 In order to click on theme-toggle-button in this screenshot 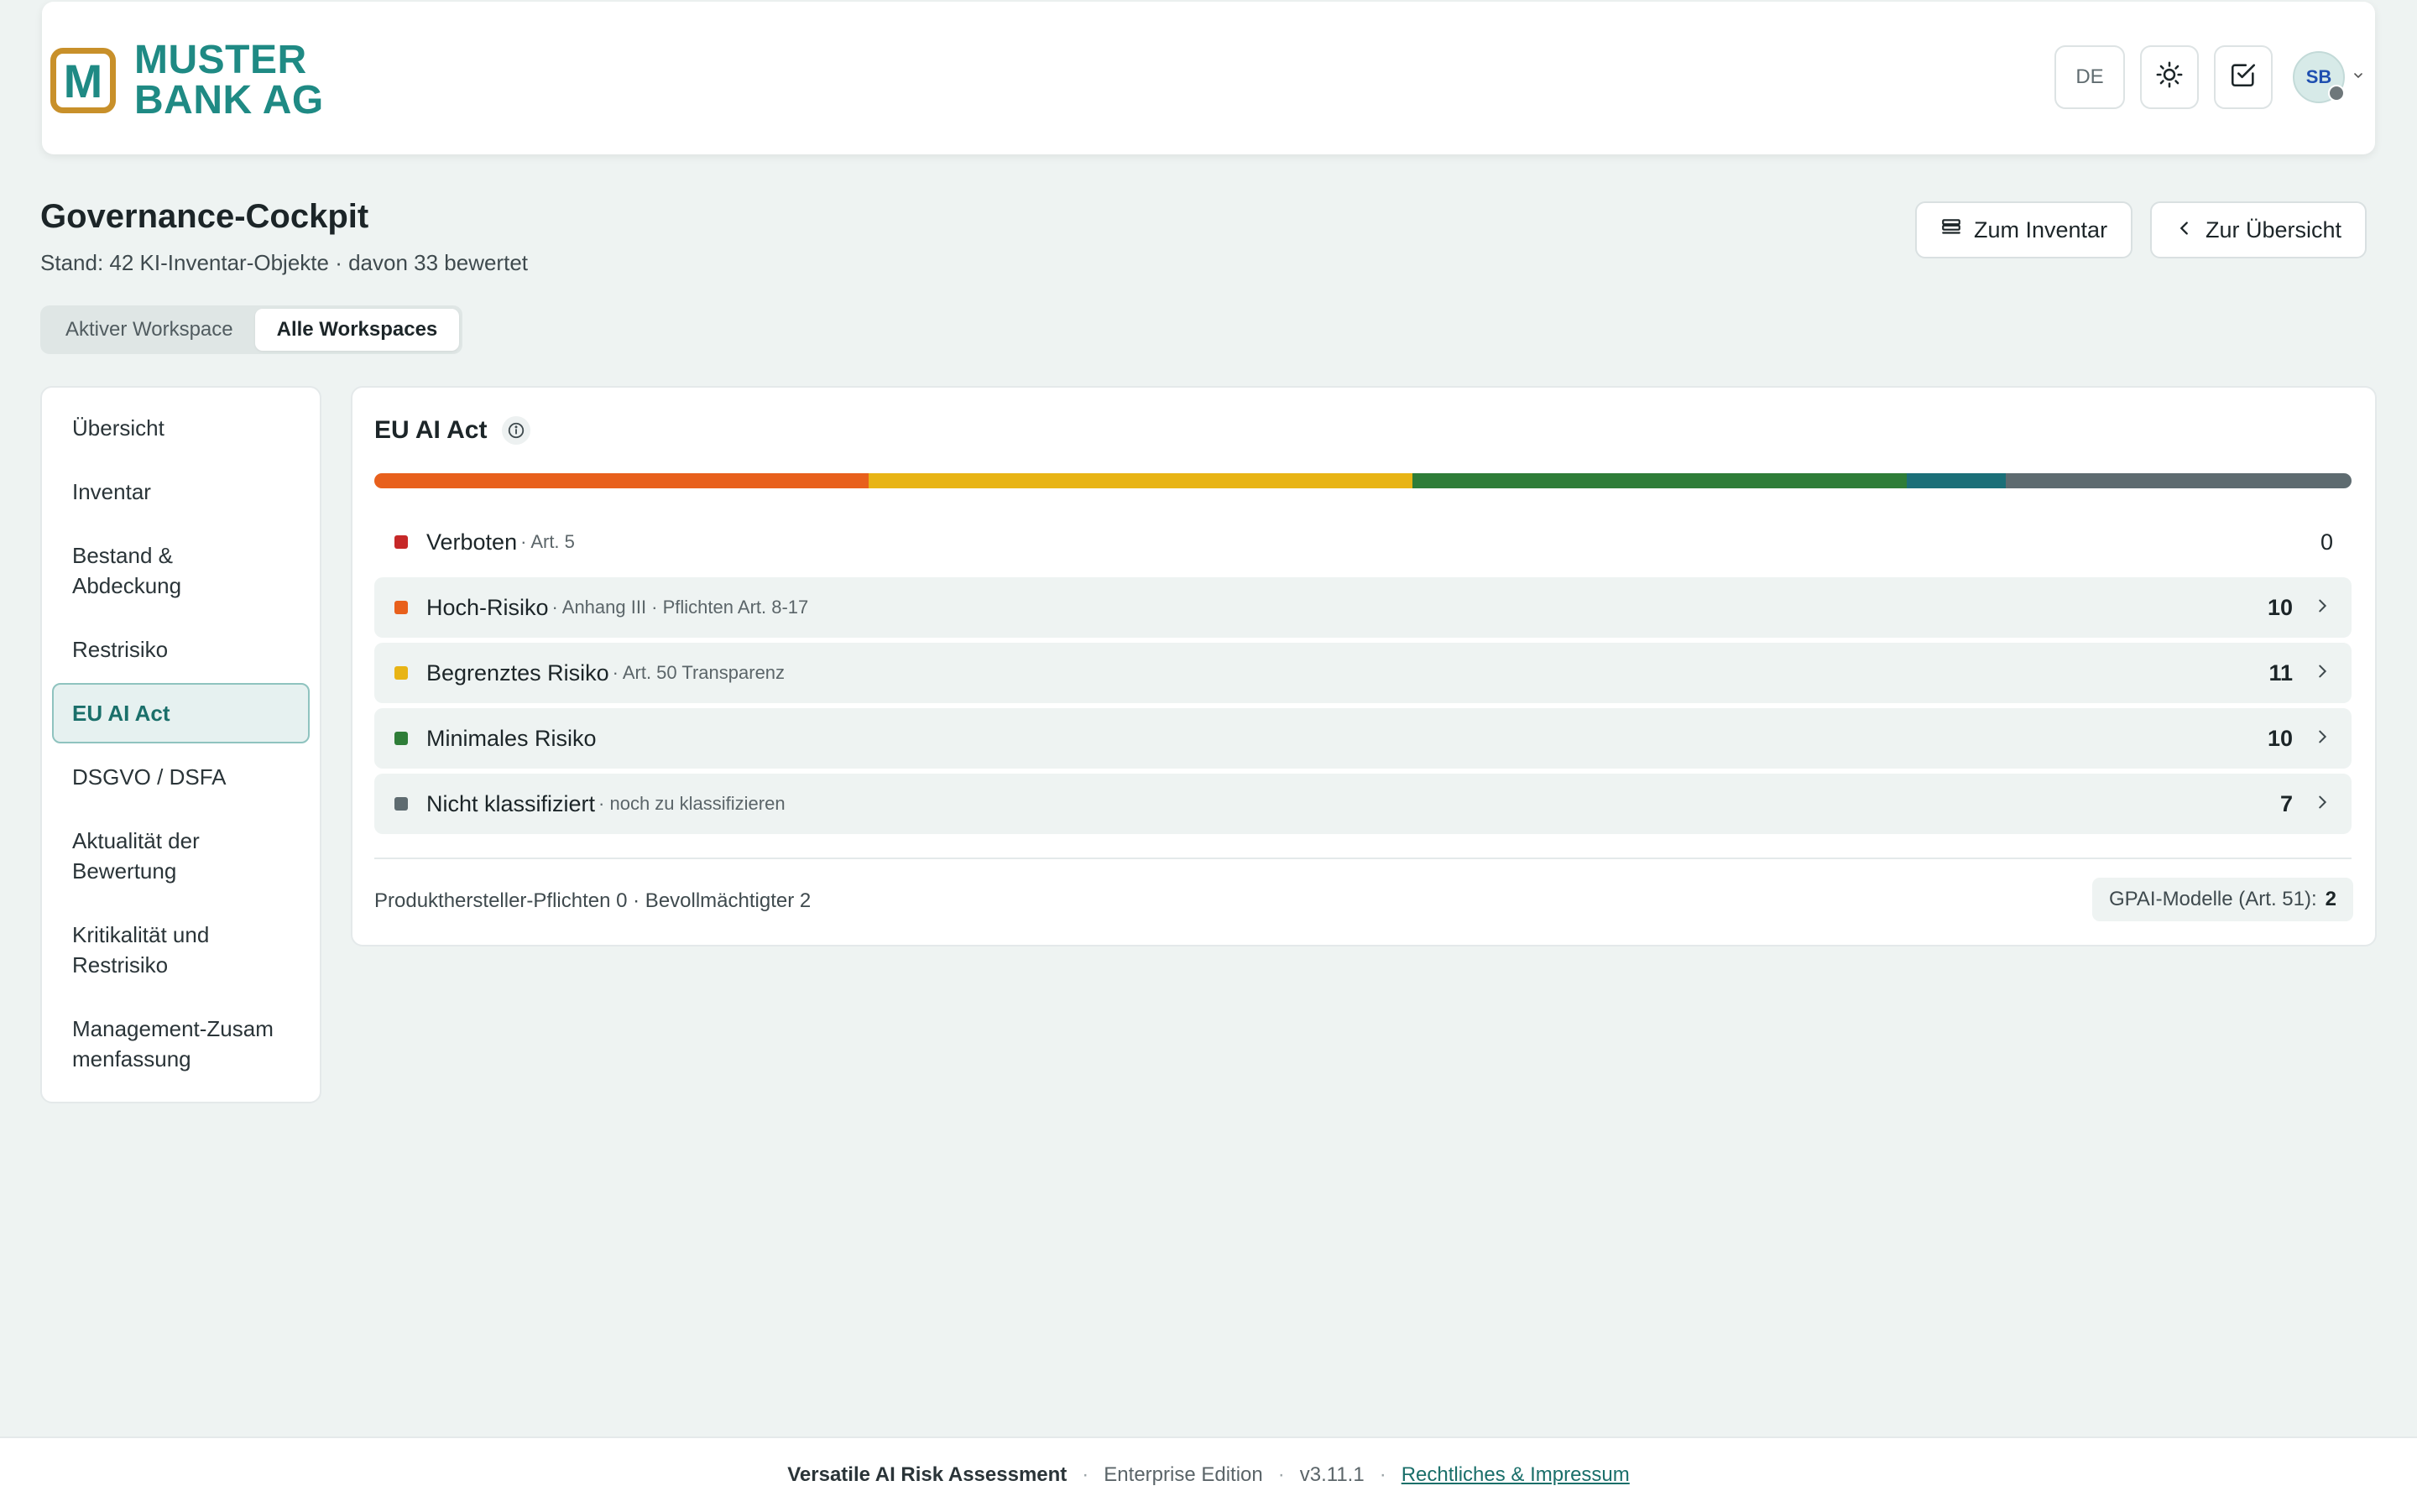, I will do `click(2169, 77)`.